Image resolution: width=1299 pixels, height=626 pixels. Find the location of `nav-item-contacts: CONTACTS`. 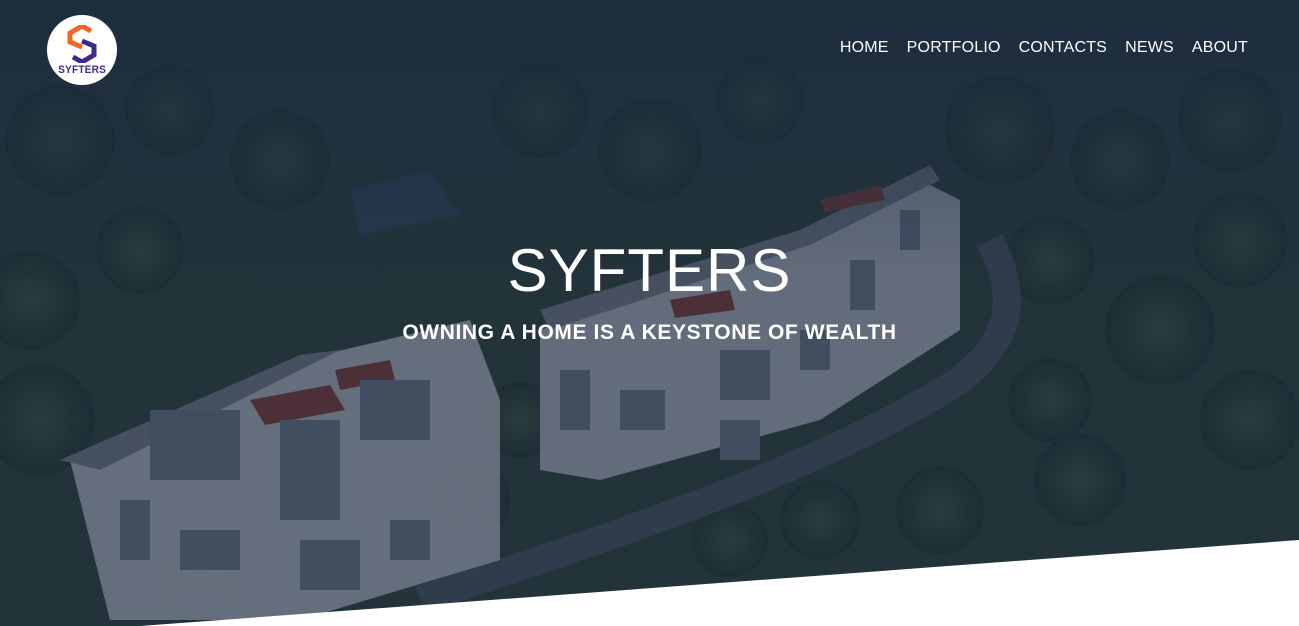

nav-item-contacts: CONTACTS is located at coordinates (1063, 48).